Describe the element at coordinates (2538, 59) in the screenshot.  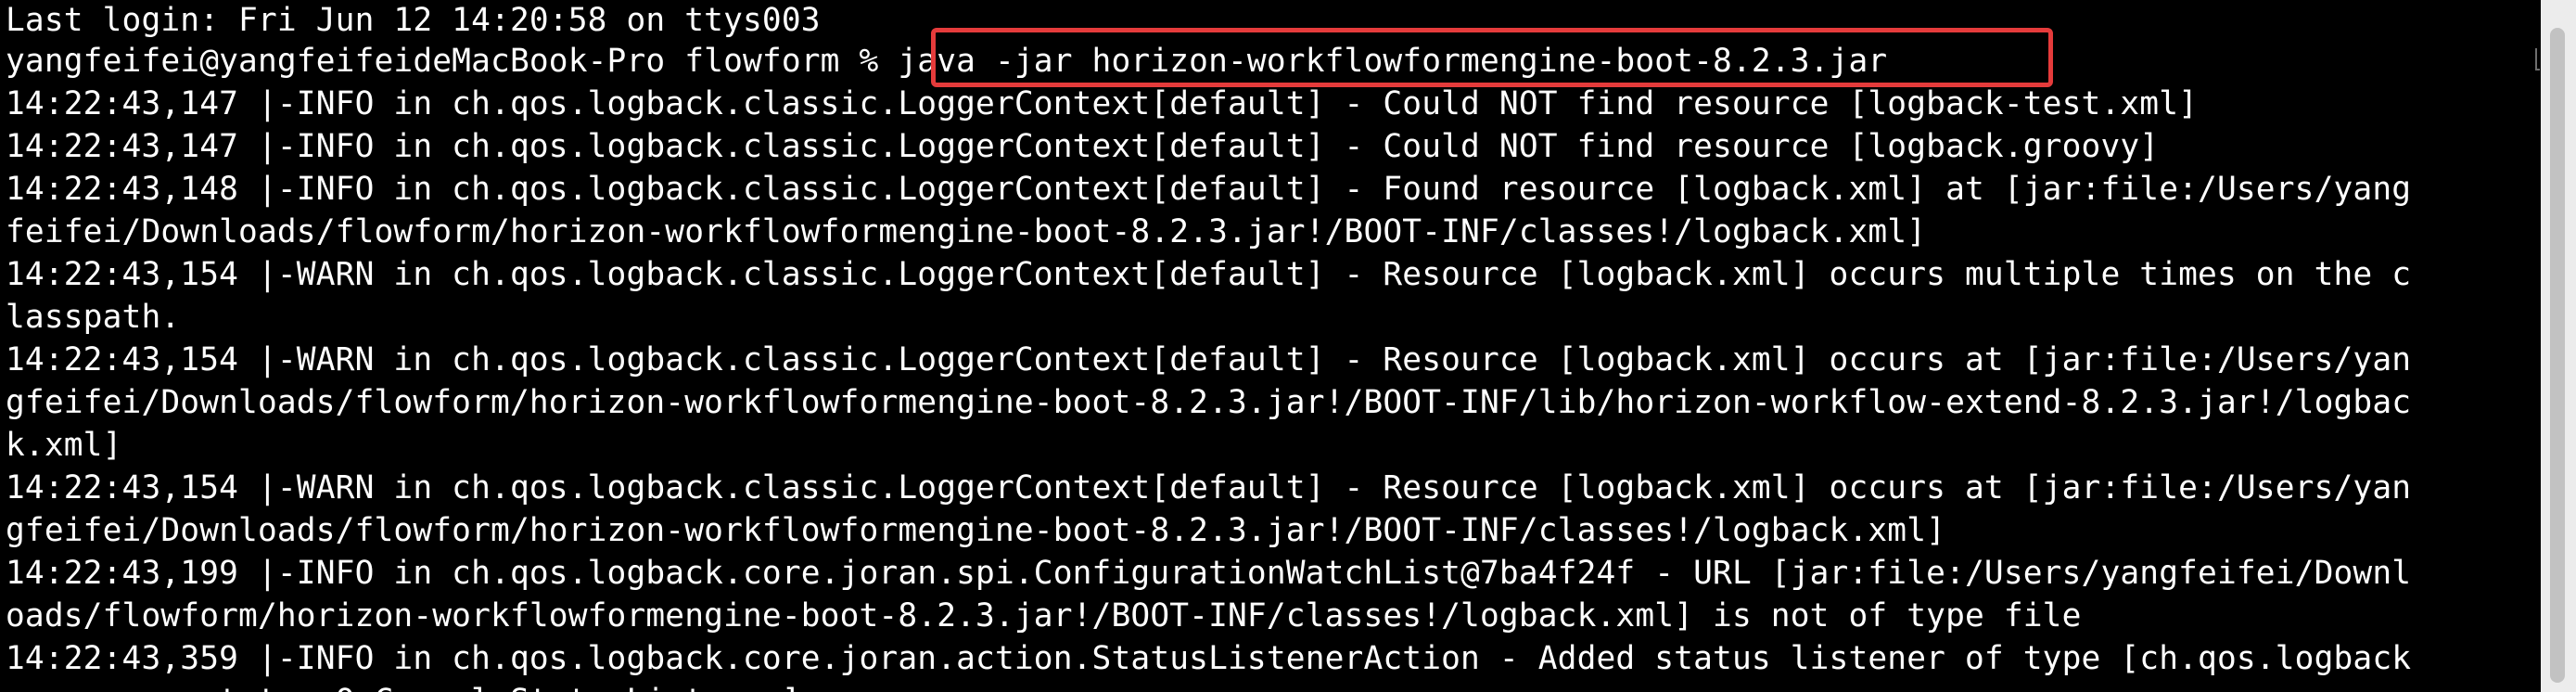
I see `line-end-bracket-icon` at that location.